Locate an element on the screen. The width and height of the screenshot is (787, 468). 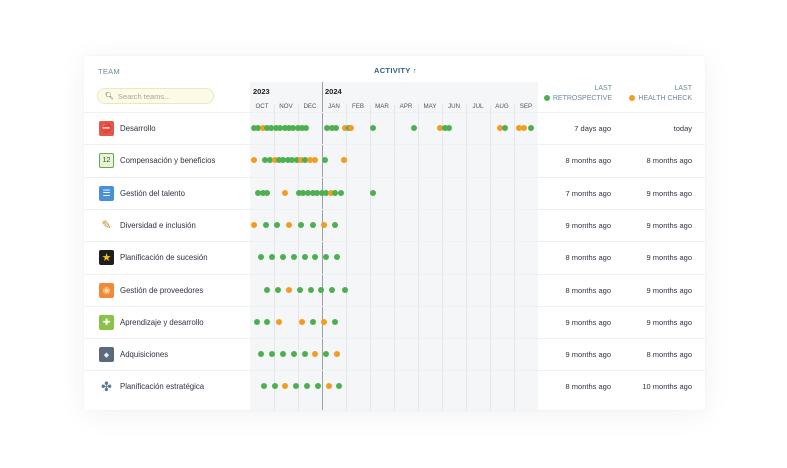
search-box: 🔍︎ is located at coordinates (155, 96).